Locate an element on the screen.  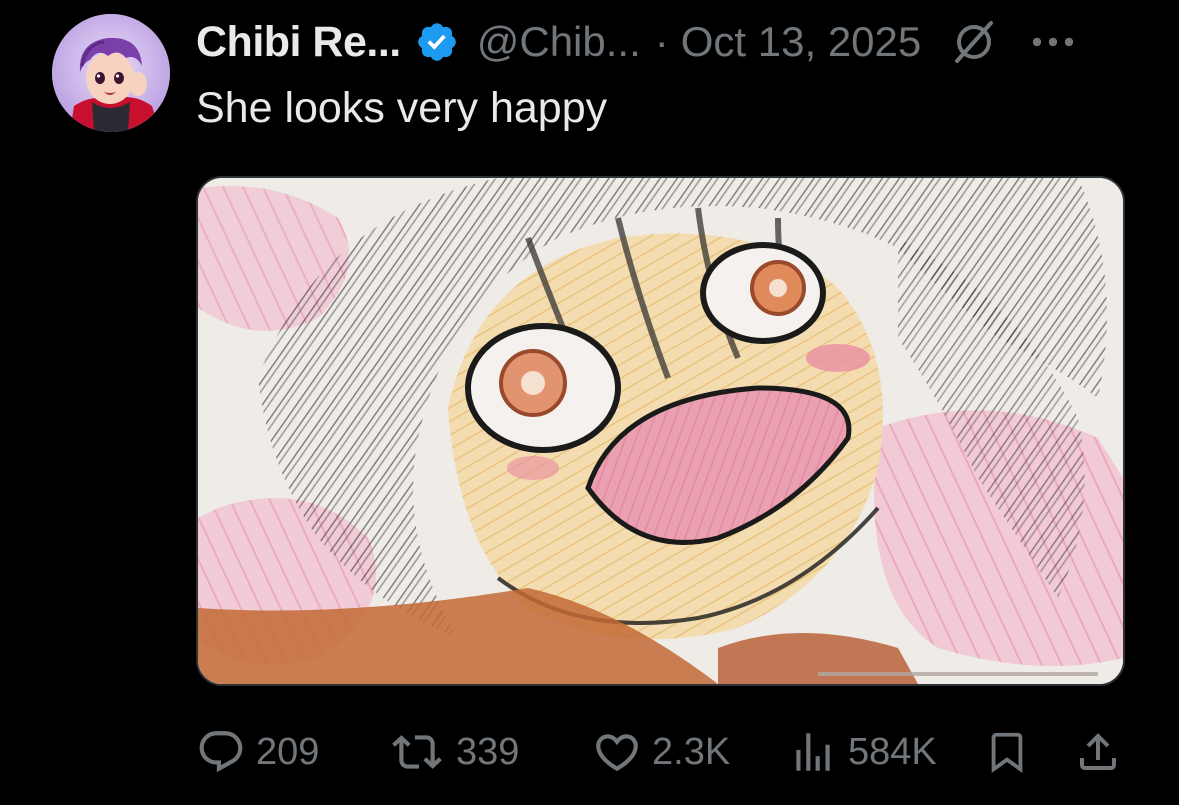
tweet-header: Chibi Re... @Chib... · Oct 13, 2025 is located at coordinates (635, 42).